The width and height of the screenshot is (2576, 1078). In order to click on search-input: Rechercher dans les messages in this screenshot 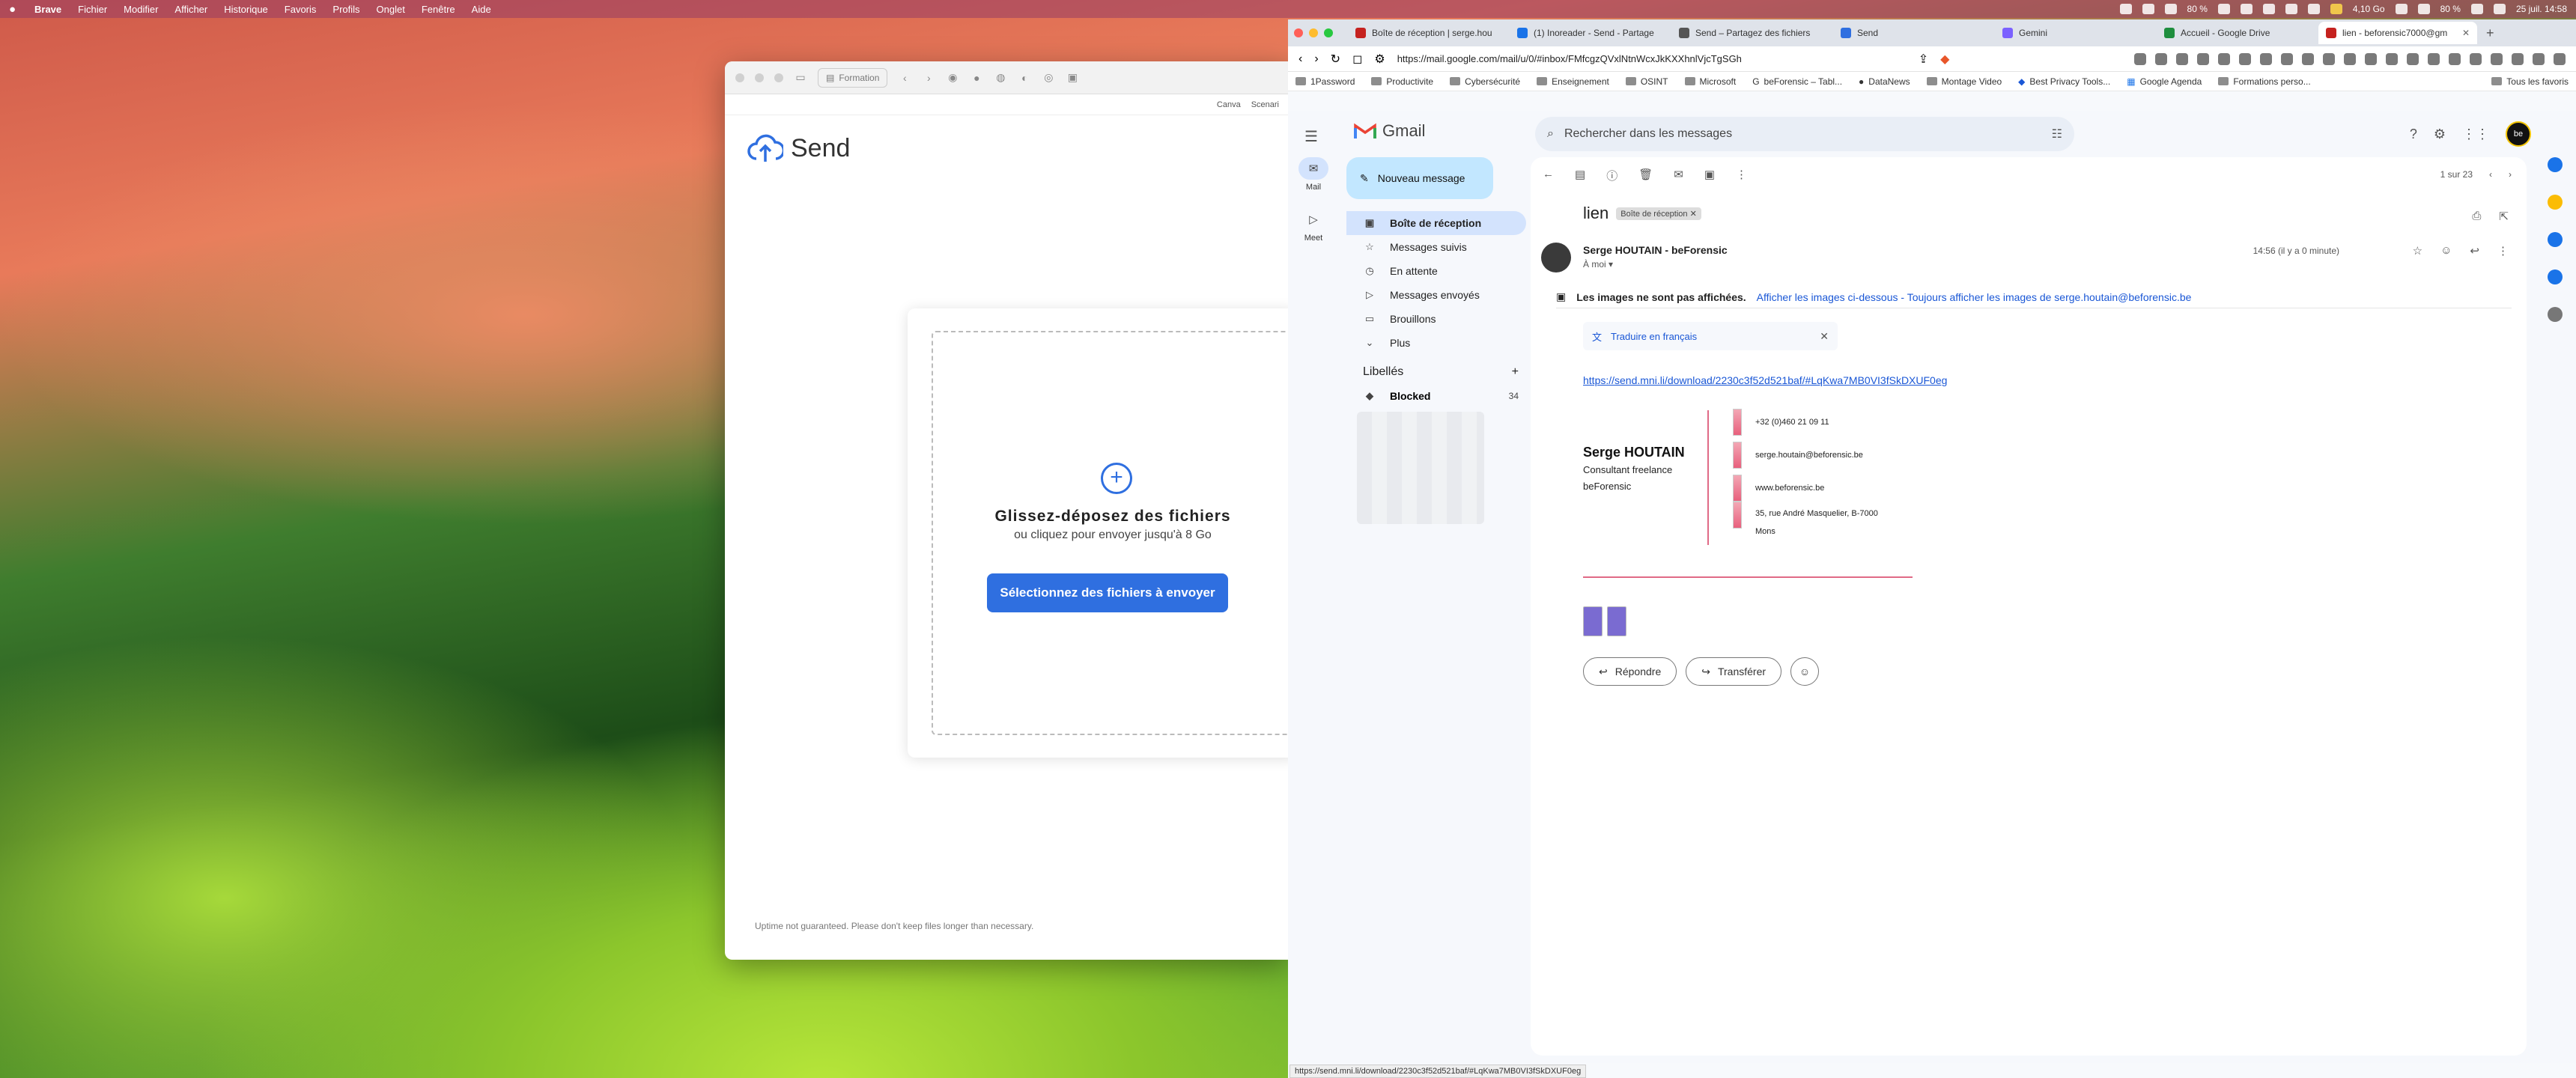, I will do `click(1648, 134)`.